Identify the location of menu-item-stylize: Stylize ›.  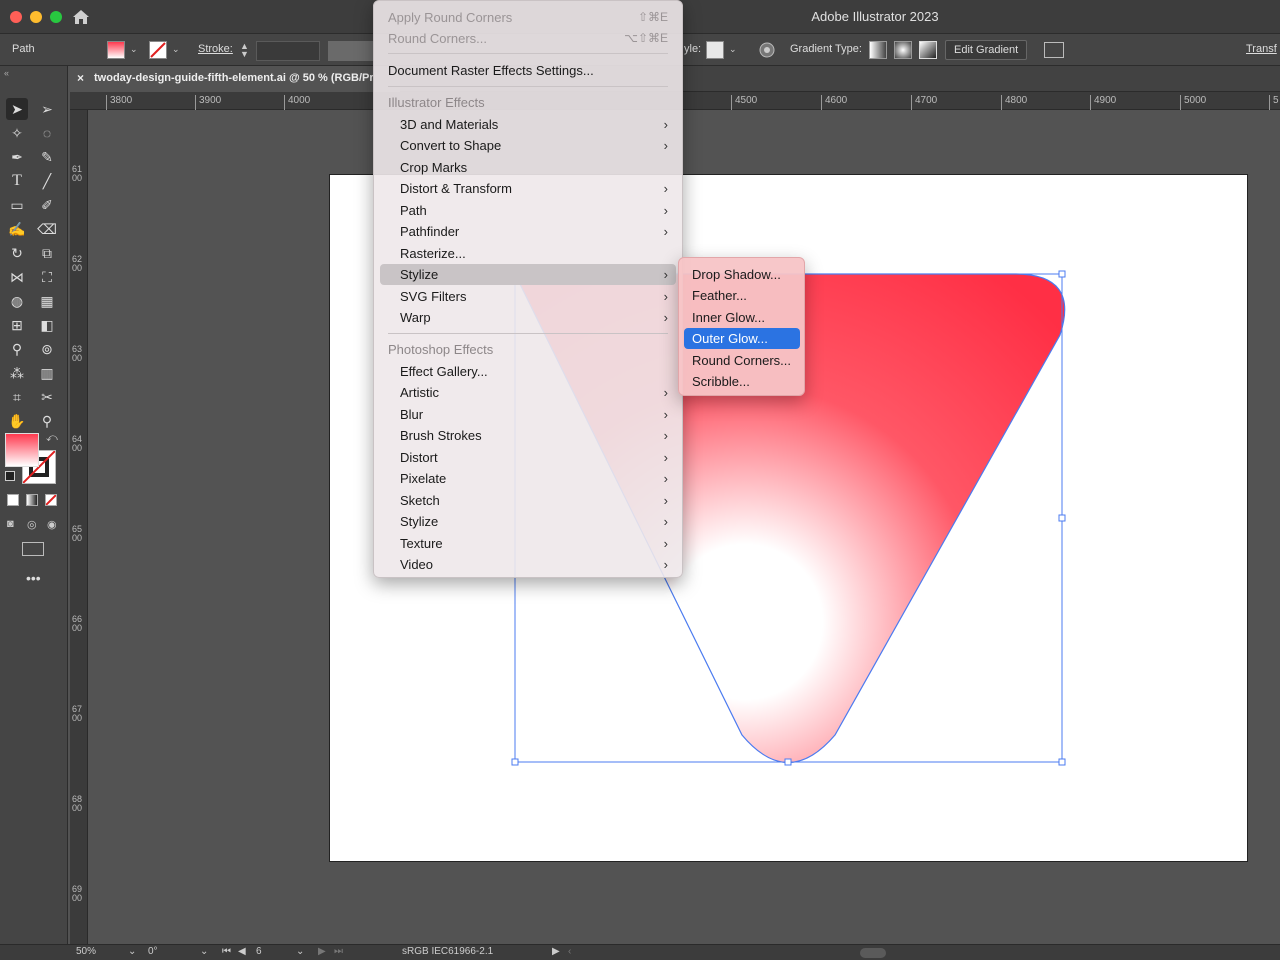
(541, 274).